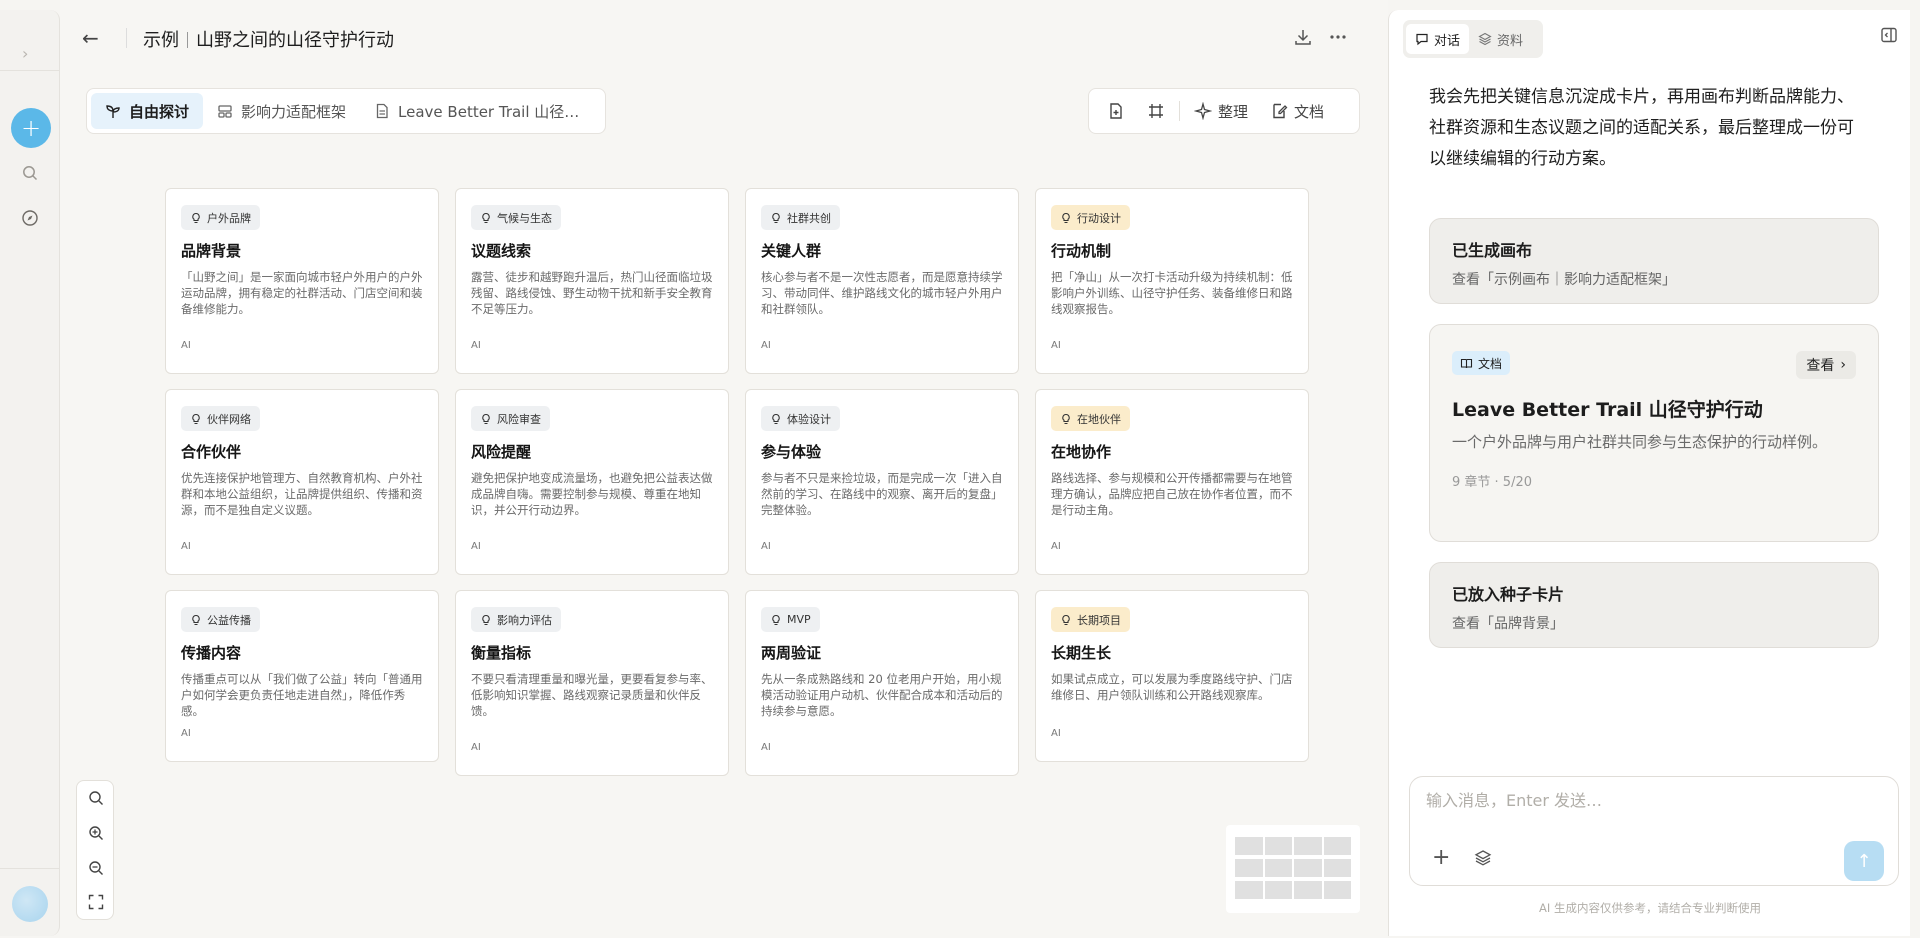 The width and height of the screenshot is (1920, 938). I want to click on card-title: 风险提醒, so click(501, 452).